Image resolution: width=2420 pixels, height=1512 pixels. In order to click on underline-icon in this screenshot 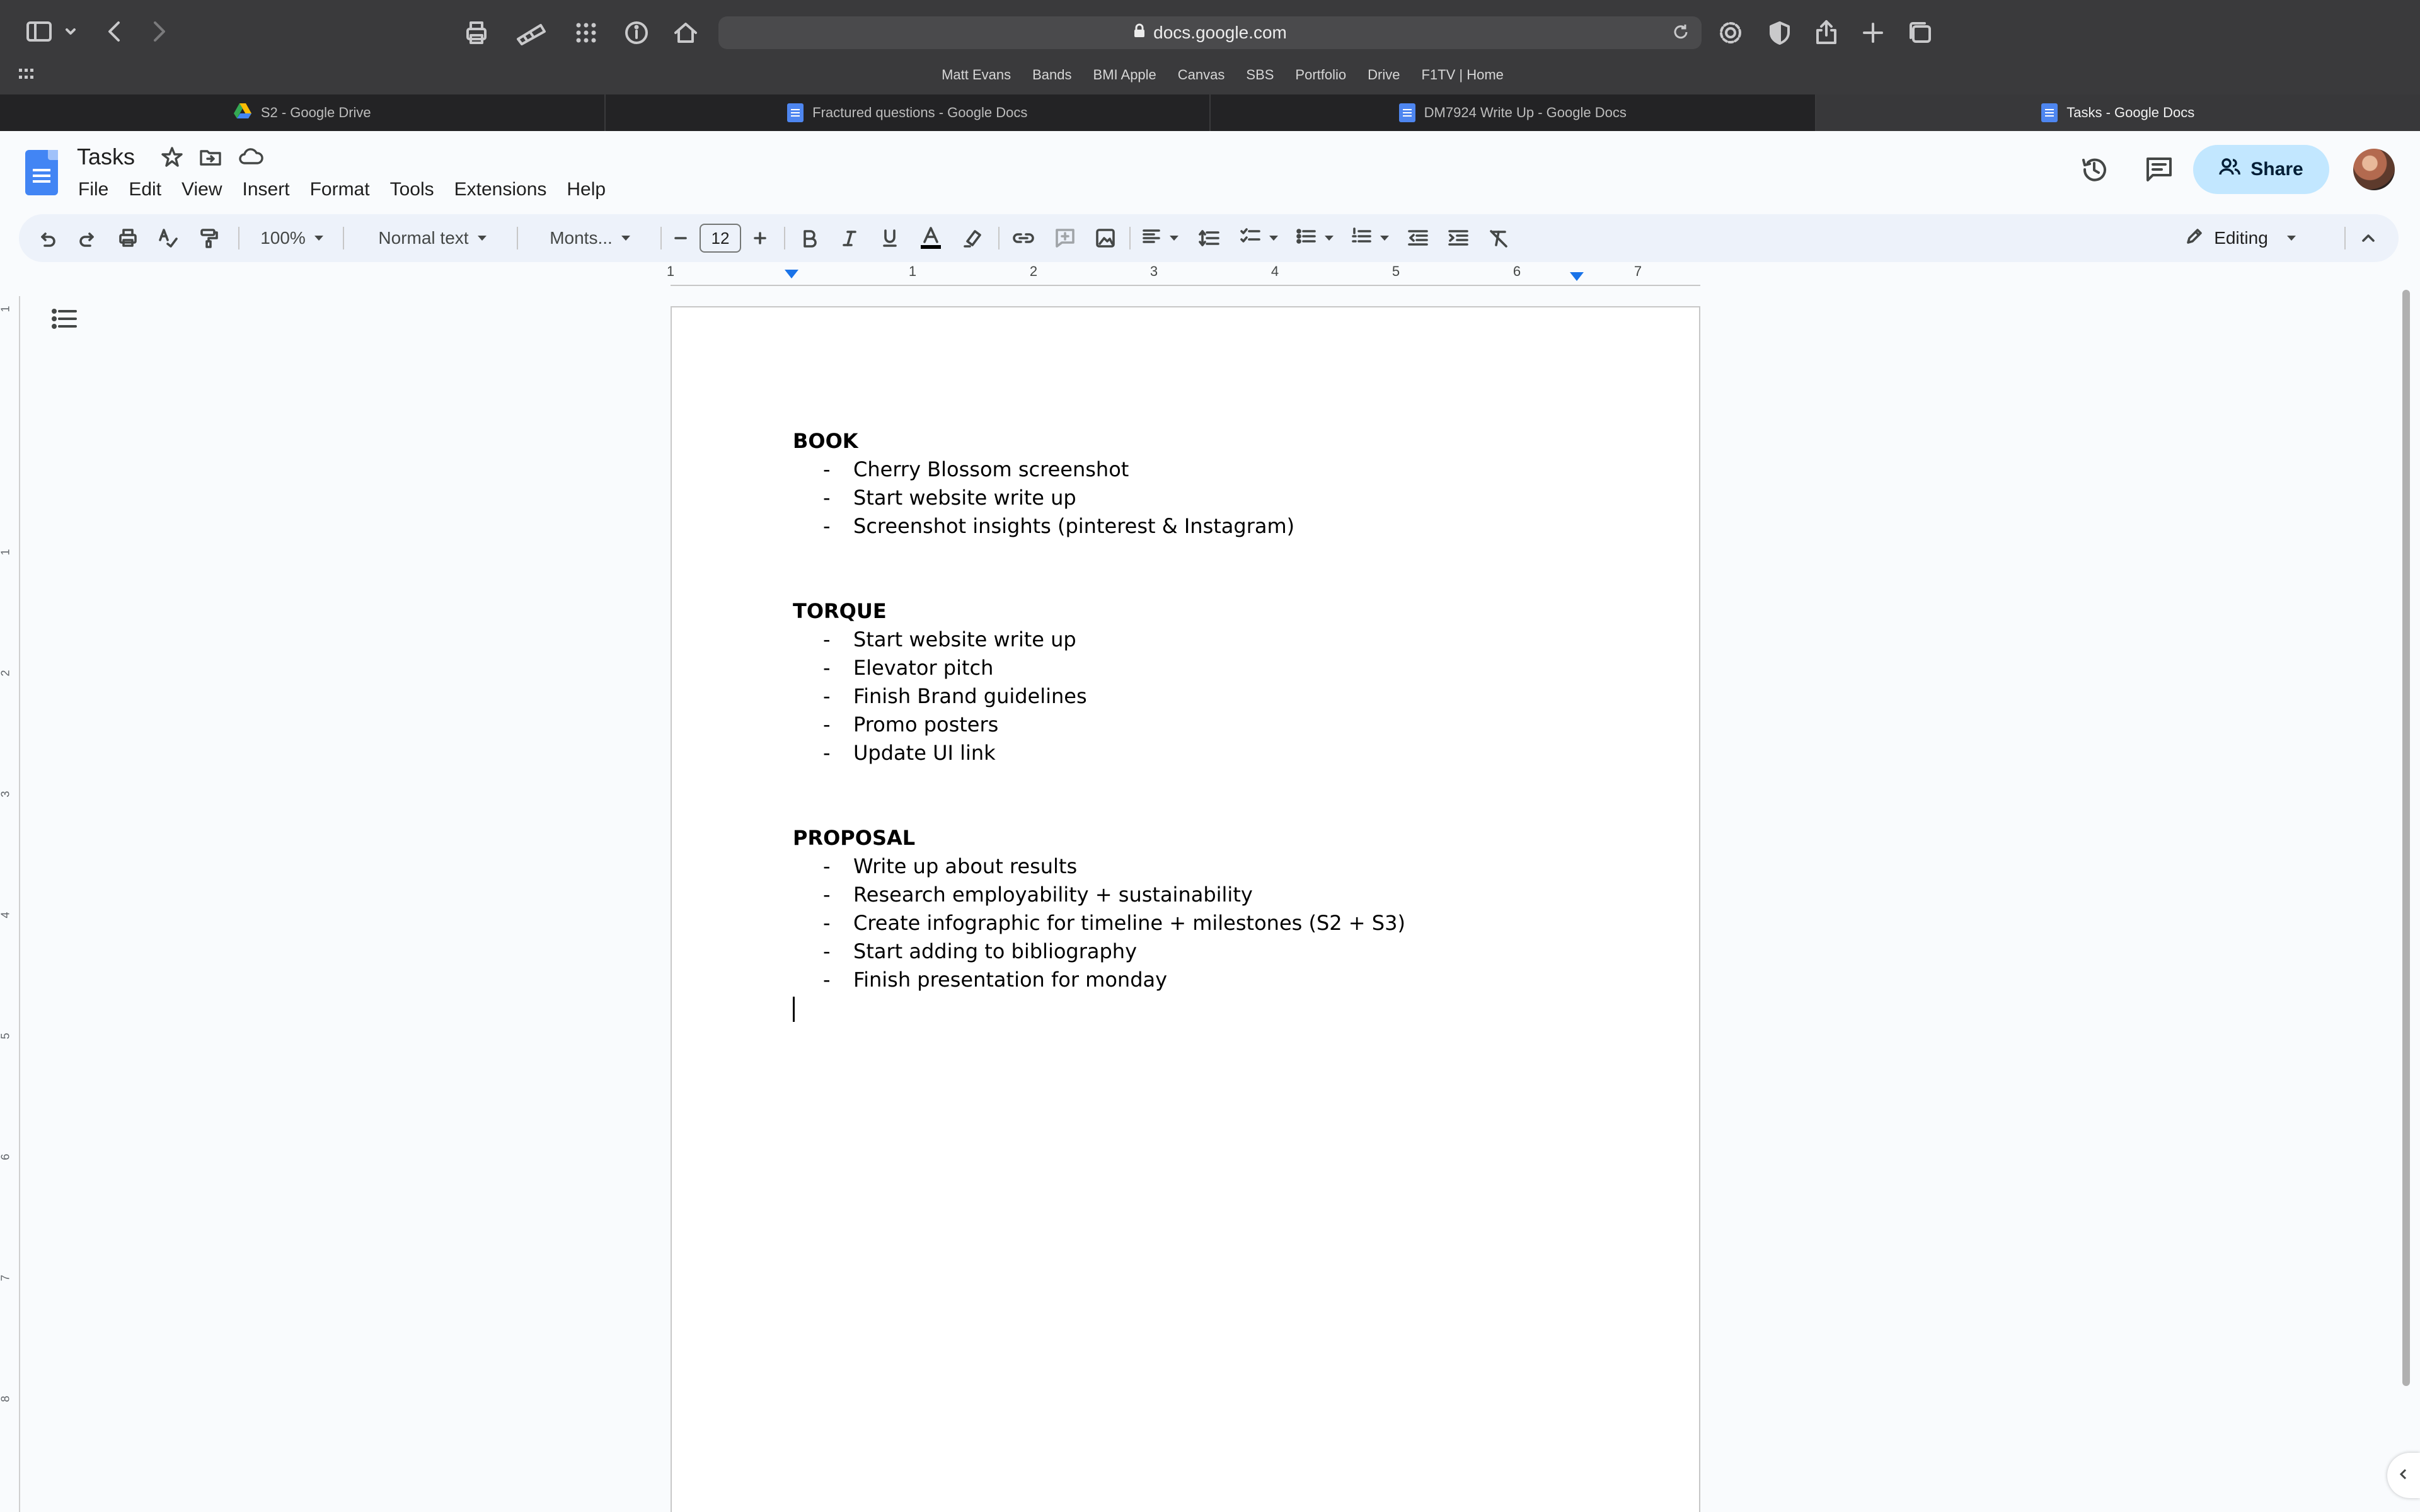, I will do `click(890, 238)`.